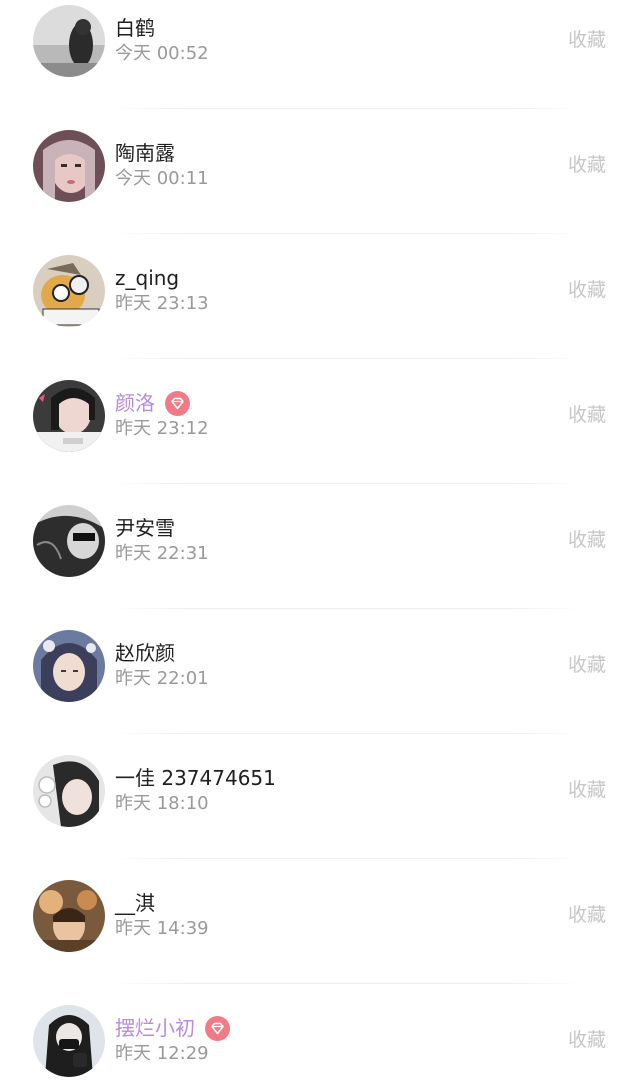 This screenshot has height=1085, width=640. I want to click on name-line: 陶南露, so click(145, 153).